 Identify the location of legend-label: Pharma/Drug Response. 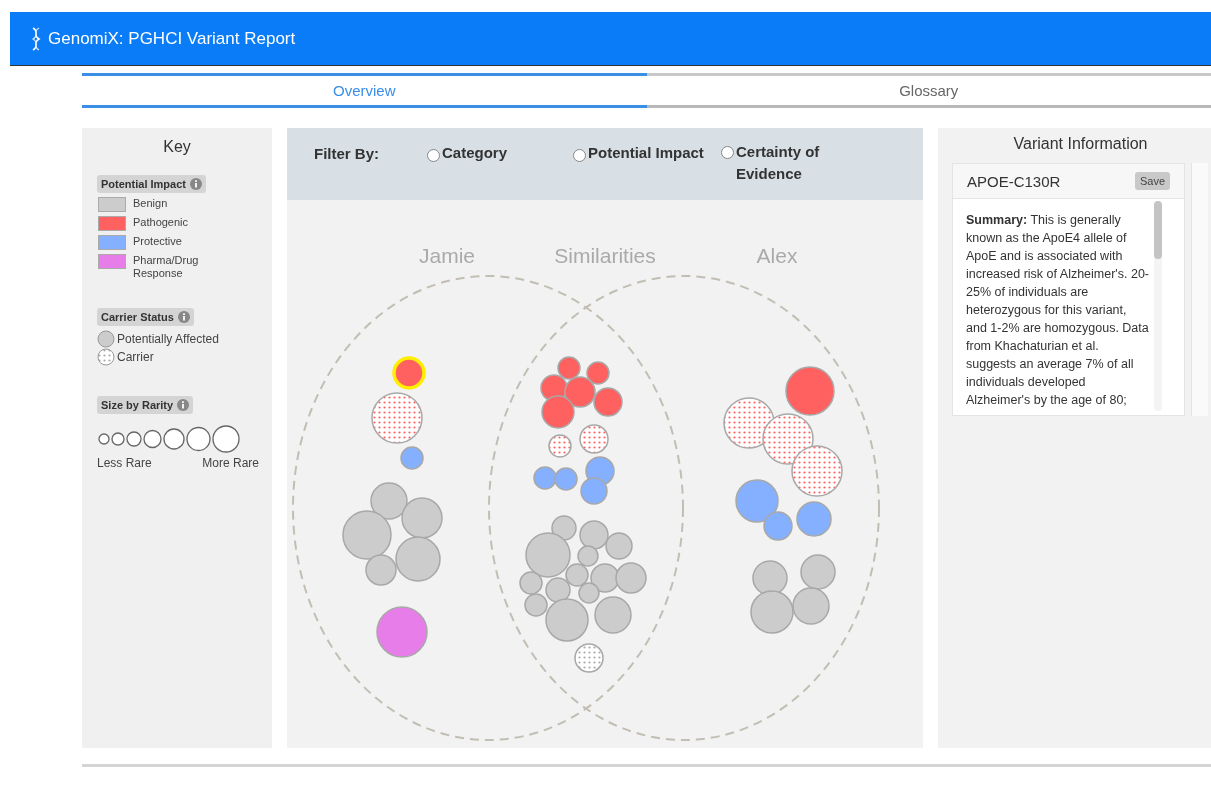
(166, 267).